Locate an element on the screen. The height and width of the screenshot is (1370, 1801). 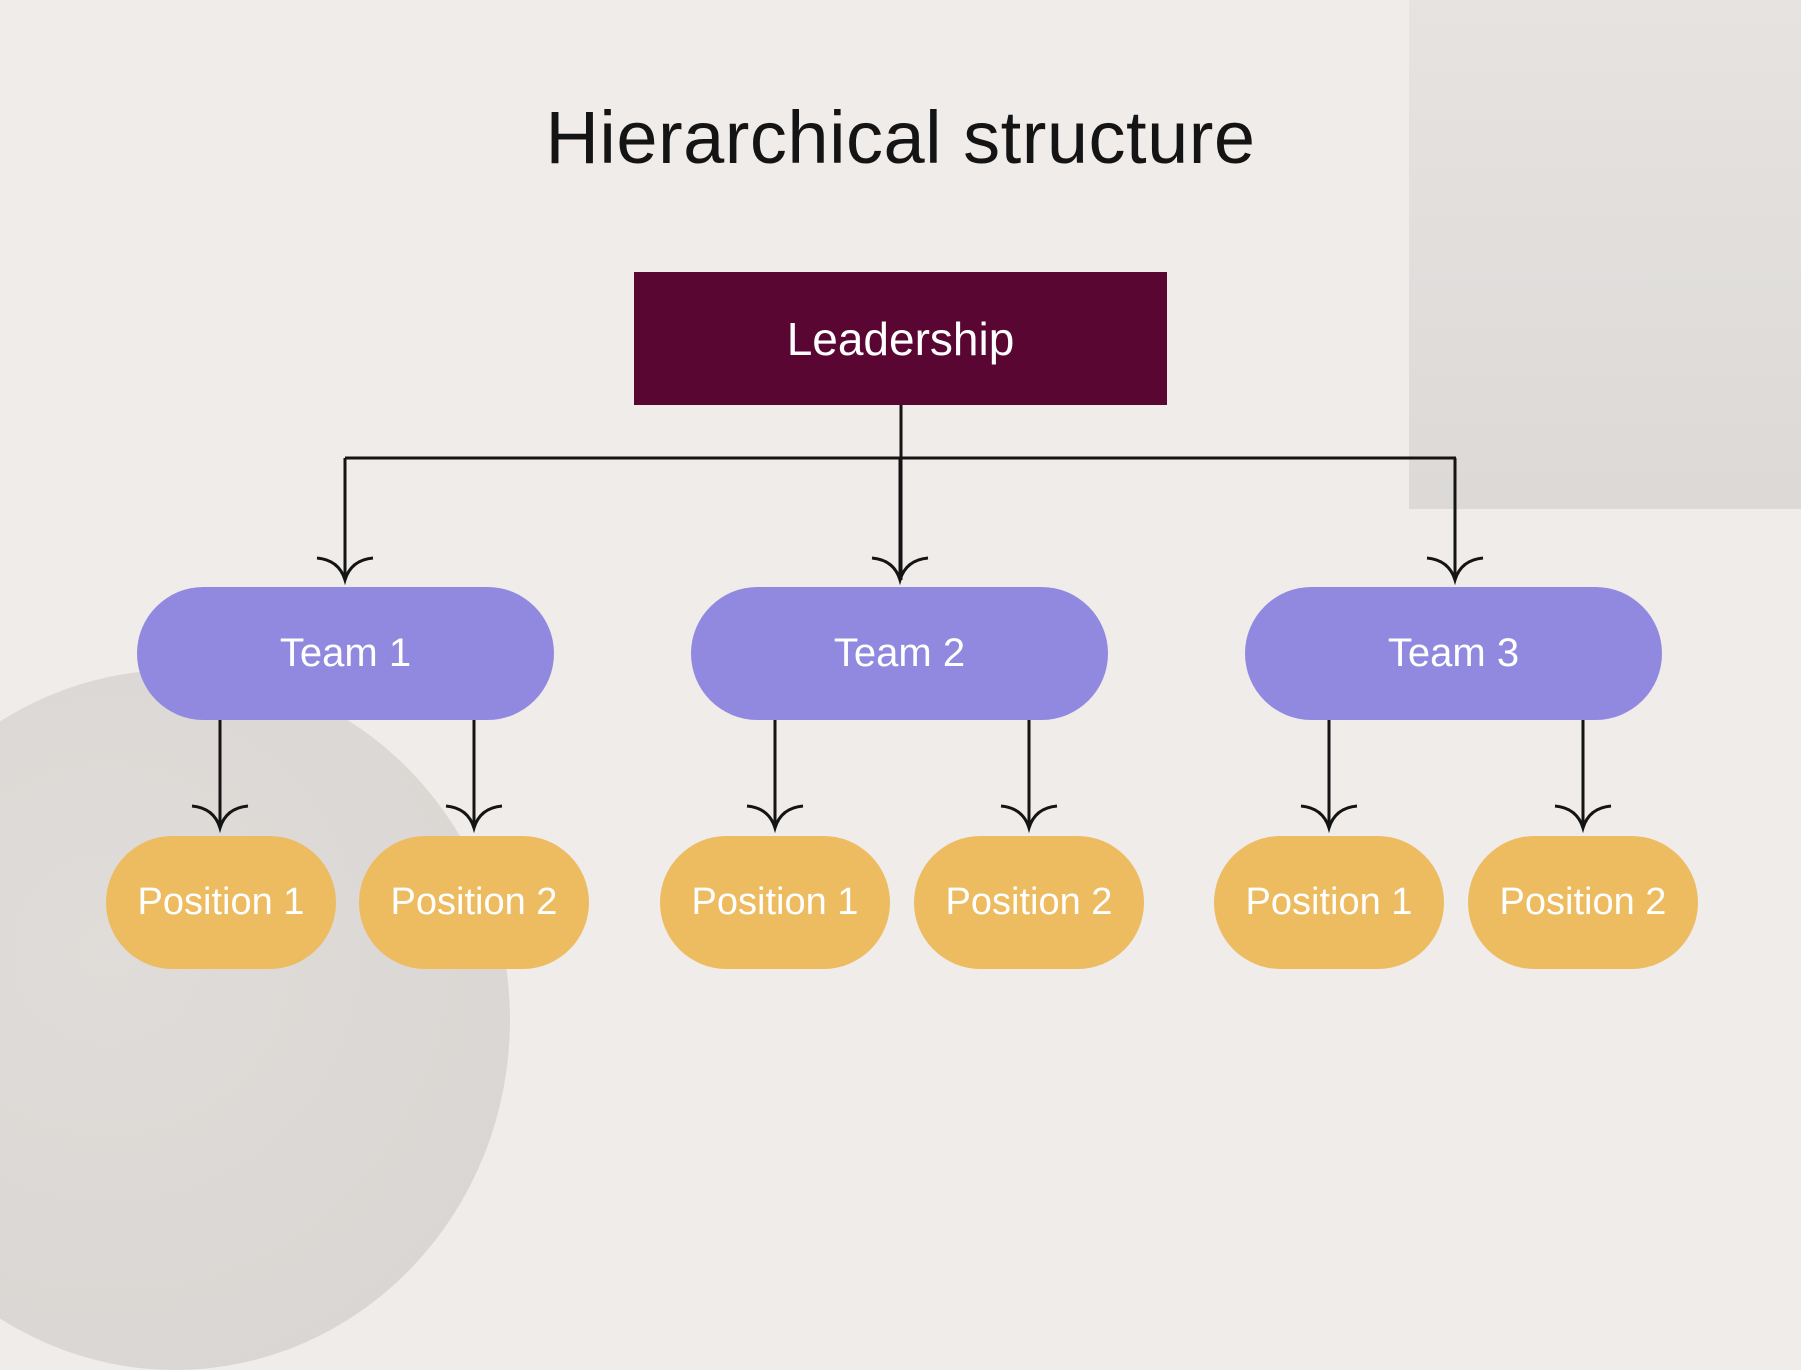
team-label: Team 1 is located at coordinates (345, 653).